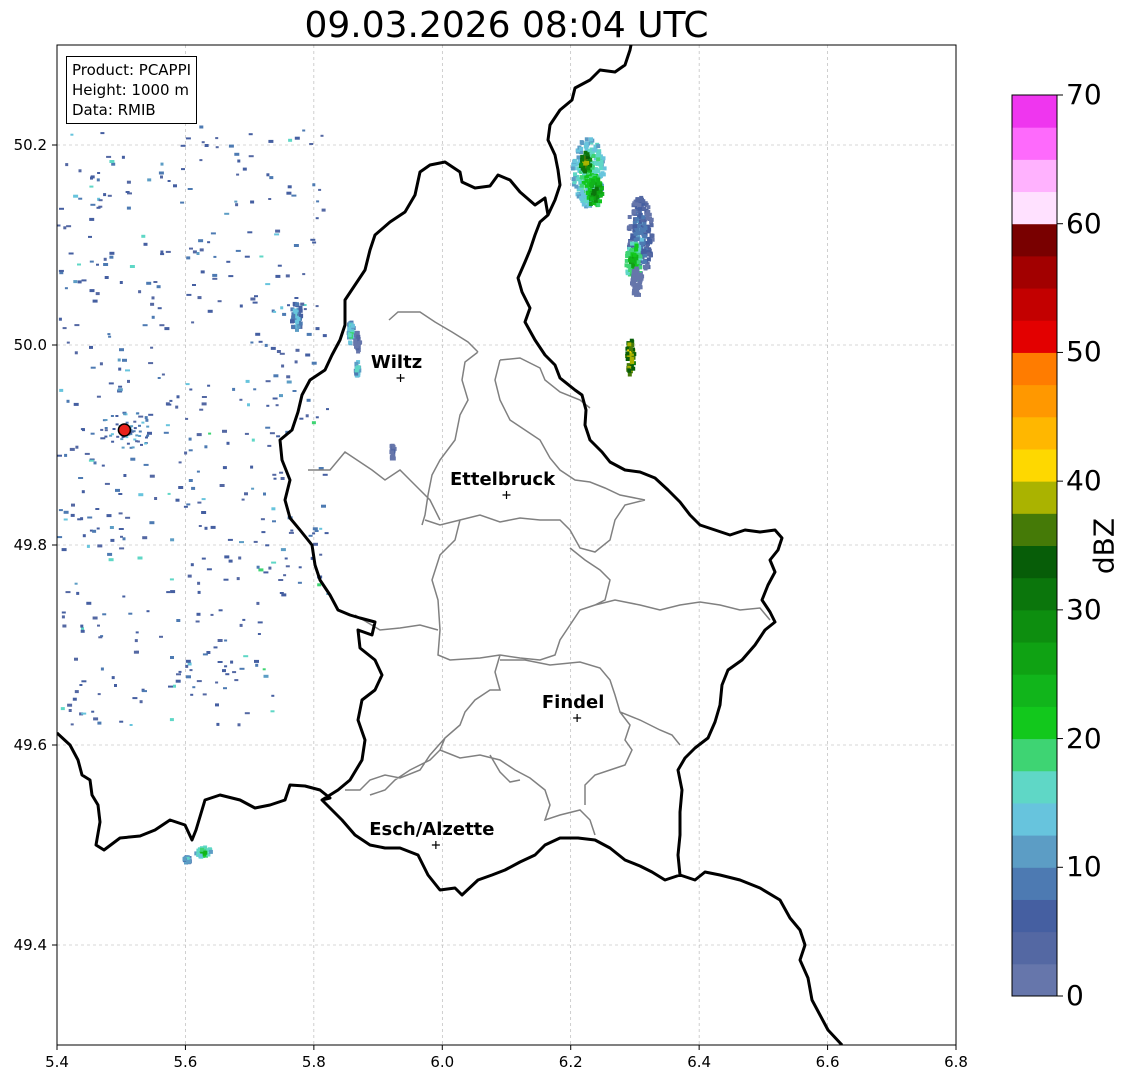 The height and width of the screenshot is (1084, 1145). I want to click on height-label: Height: 1000 m, so click(130, 90).